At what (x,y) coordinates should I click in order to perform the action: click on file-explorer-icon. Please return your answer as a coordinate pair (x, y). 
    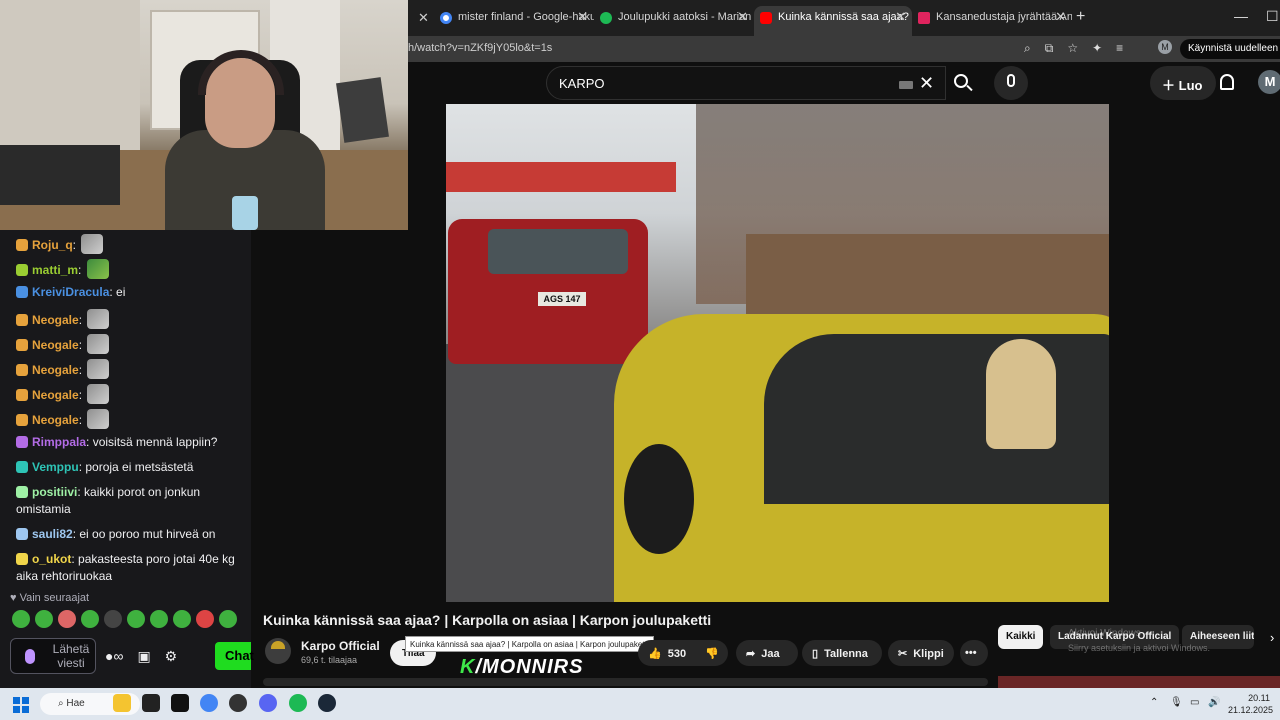
    Looking at the image, I should click on (122, 703).